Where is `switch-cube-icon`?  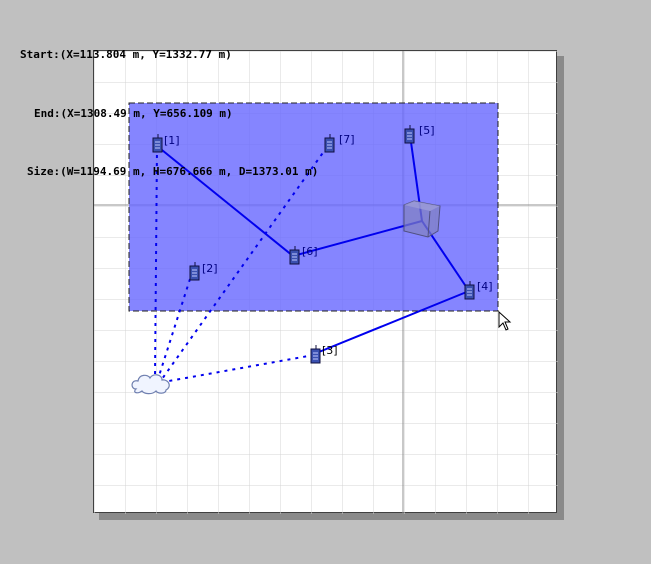 switch-cube-icon is located at coordinates (422, 219).